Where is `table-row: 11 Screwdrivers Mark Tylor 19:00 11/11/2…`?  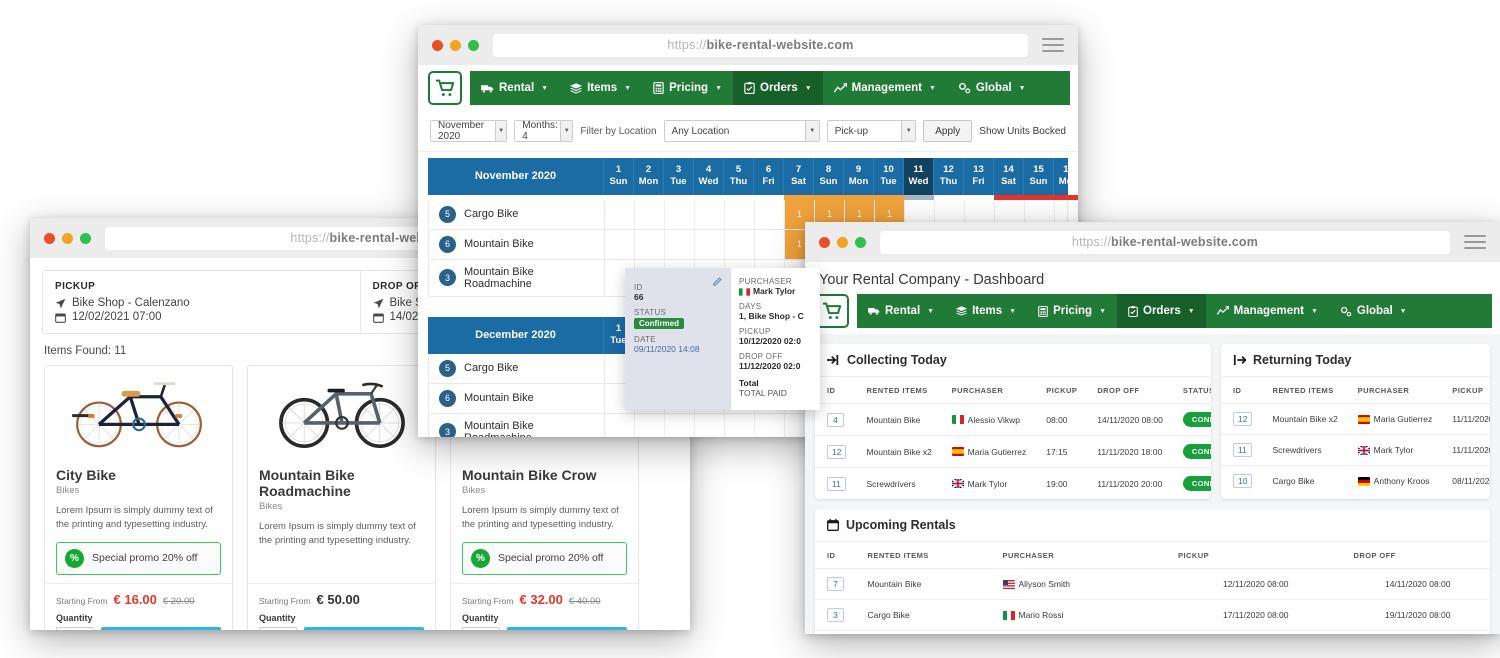 table-row: 11 Screwdrivers Mark Tylor 19:00 11/11/2… is located at coordinates (1013, 484).